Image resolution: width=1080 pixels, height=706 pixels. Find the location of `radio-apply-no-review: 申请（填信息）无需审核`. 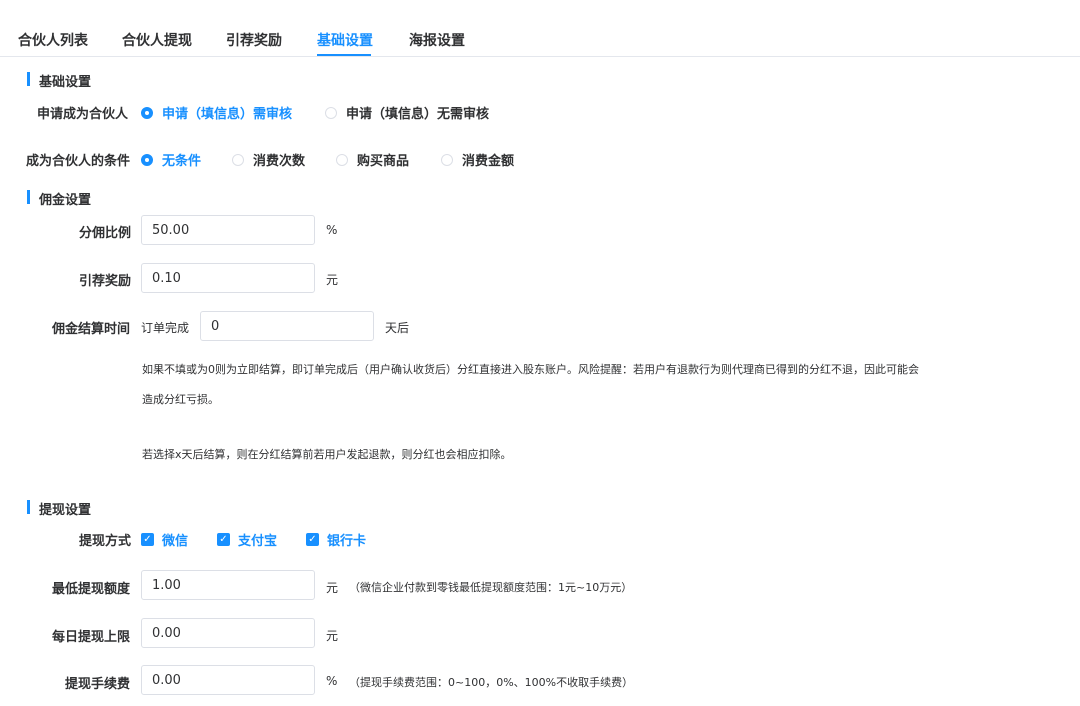

radio-apply-no-review: 申请（填信息）无需审核 is located at coordinates (407, 112).